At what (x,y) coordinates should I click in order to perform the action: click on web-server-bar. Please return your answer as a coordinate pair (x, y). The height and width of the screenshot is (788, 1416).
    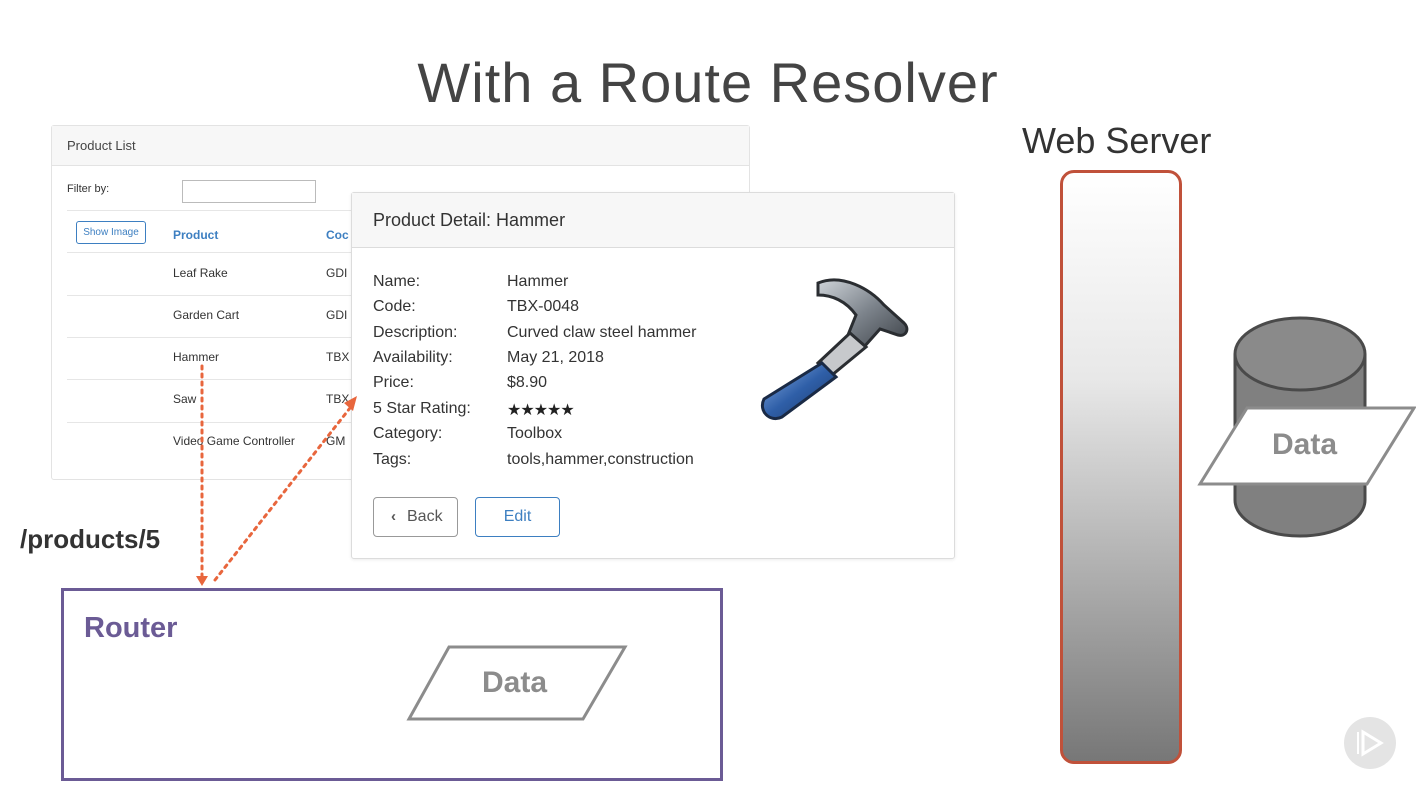
    Looking at the image, I should click on (1121, 467).